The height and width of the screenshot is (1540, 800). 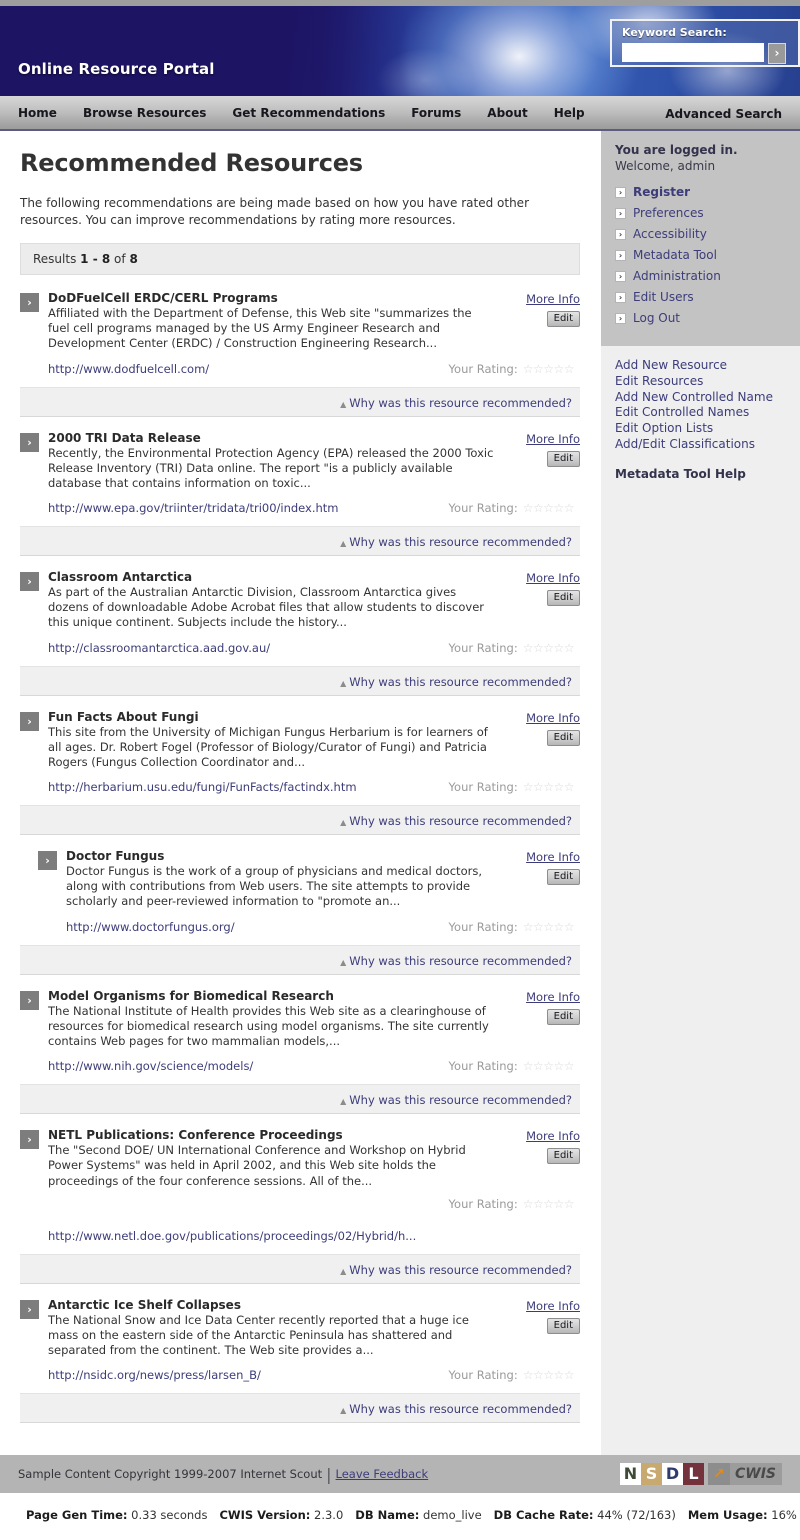 I want to click on sidebar-item-metadata-tool: › Metadata Tool, so click(x=700, y=255).